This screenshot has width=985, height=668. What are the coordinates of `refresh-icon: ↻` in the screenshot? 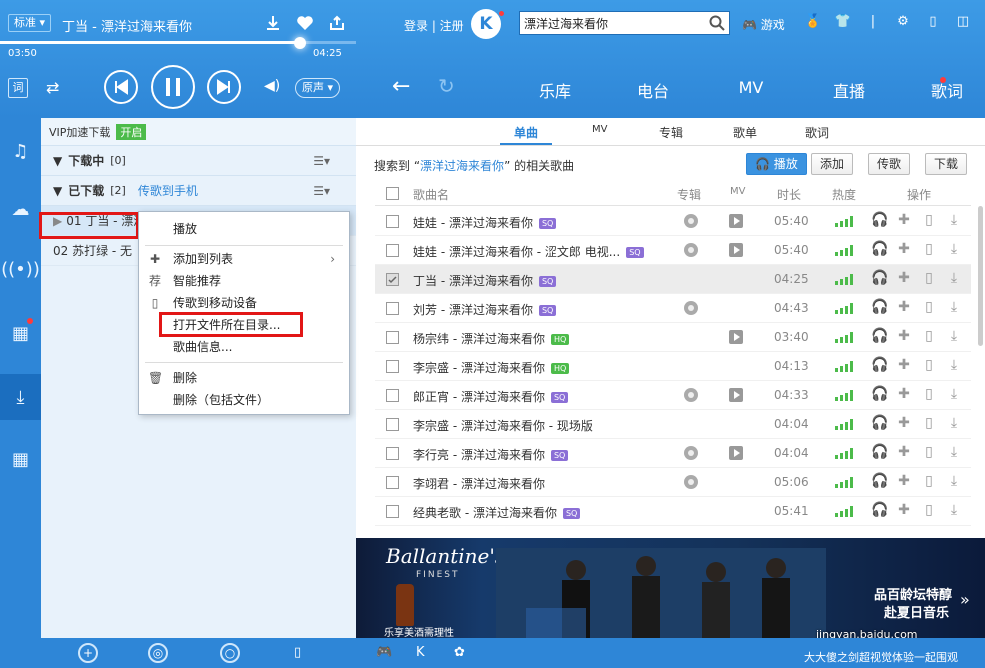 It's located at (446, 86).